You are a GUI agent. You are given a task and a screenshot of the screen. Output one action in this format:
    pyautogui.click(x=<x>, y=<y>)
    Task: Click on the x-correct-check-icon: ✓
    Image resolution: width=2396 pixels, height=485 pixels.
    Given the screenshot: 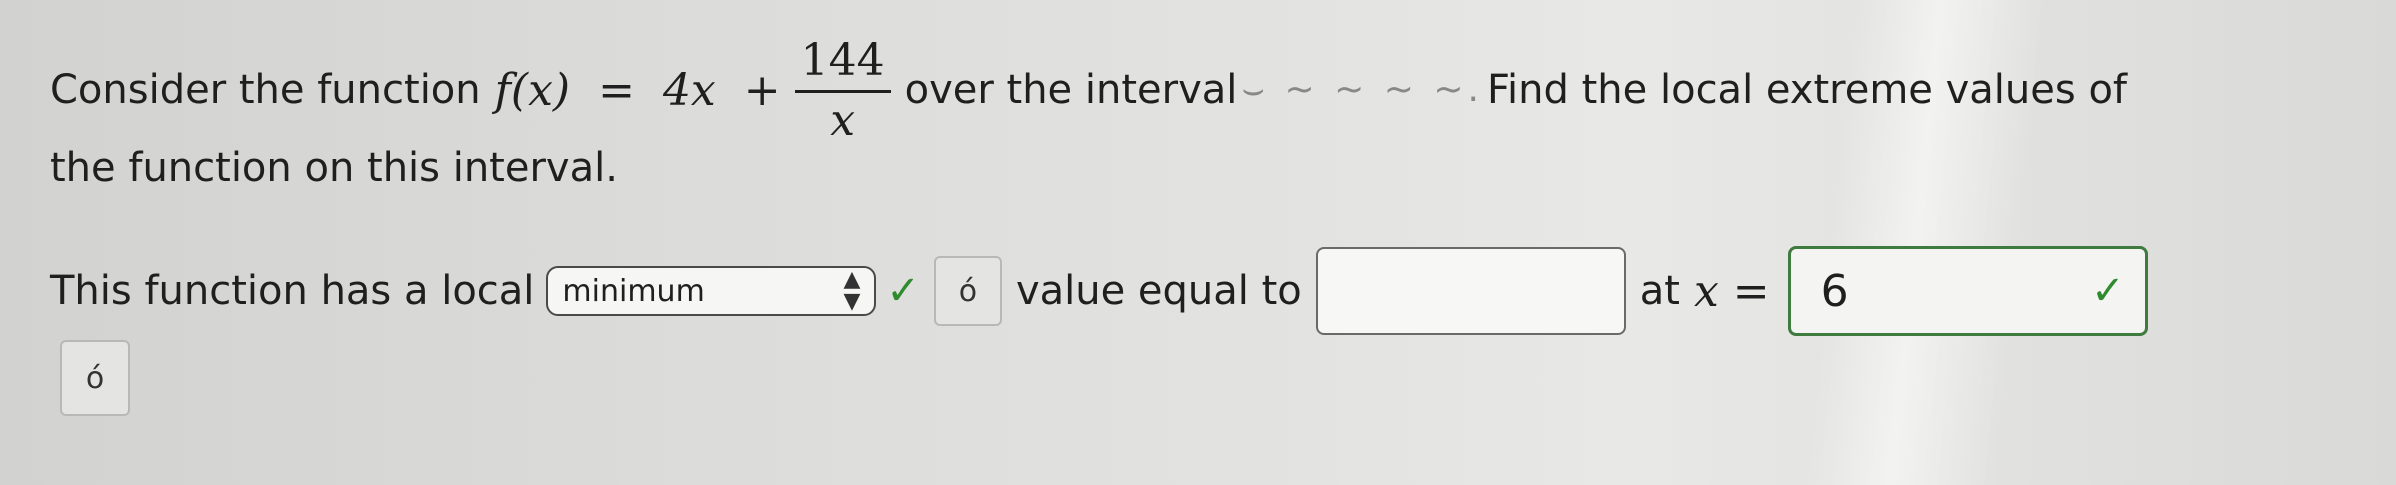 What is the action you would take?
    pyautogui.click(x=2108, y=291)
    